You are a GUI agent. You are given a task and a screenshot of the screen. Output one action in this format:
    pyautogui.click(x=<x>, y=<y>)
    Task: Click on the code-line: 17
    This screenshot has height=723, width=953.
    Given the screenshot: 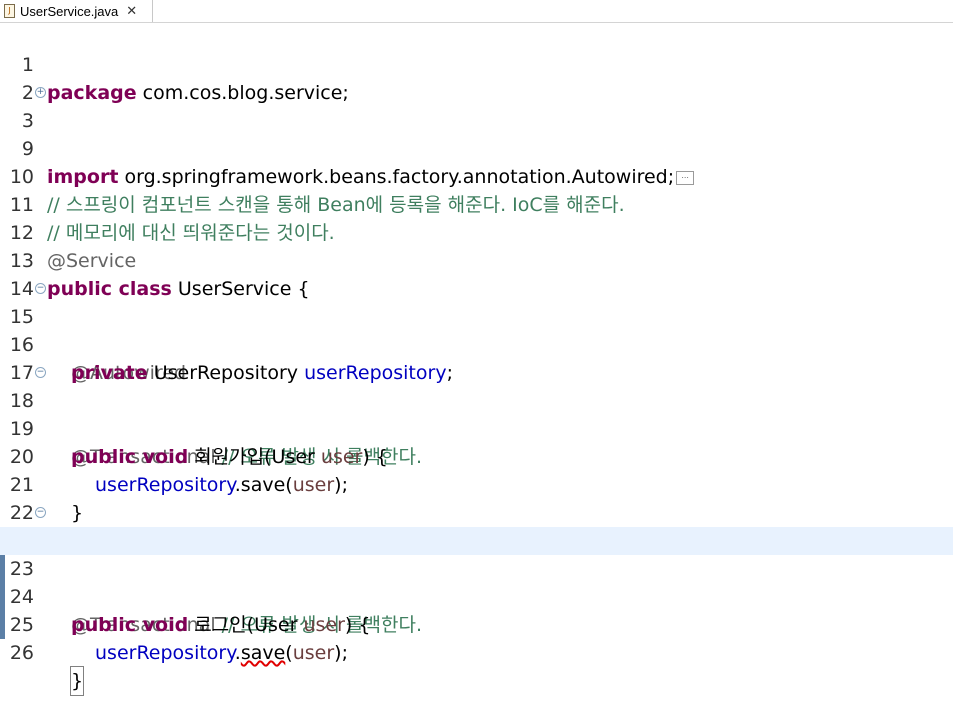 What is the action you would take?
    pyautogui.click(x=476, y=357)
    